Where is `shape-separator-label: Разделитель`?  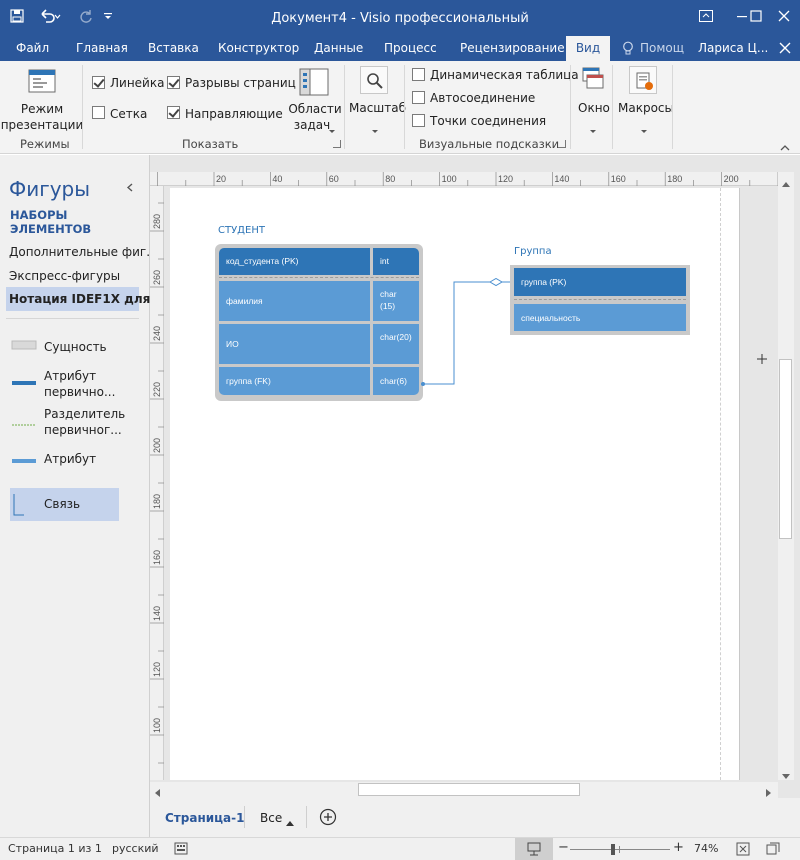 shape-separator-label: Разделитель is located at coordinates (84, 414).